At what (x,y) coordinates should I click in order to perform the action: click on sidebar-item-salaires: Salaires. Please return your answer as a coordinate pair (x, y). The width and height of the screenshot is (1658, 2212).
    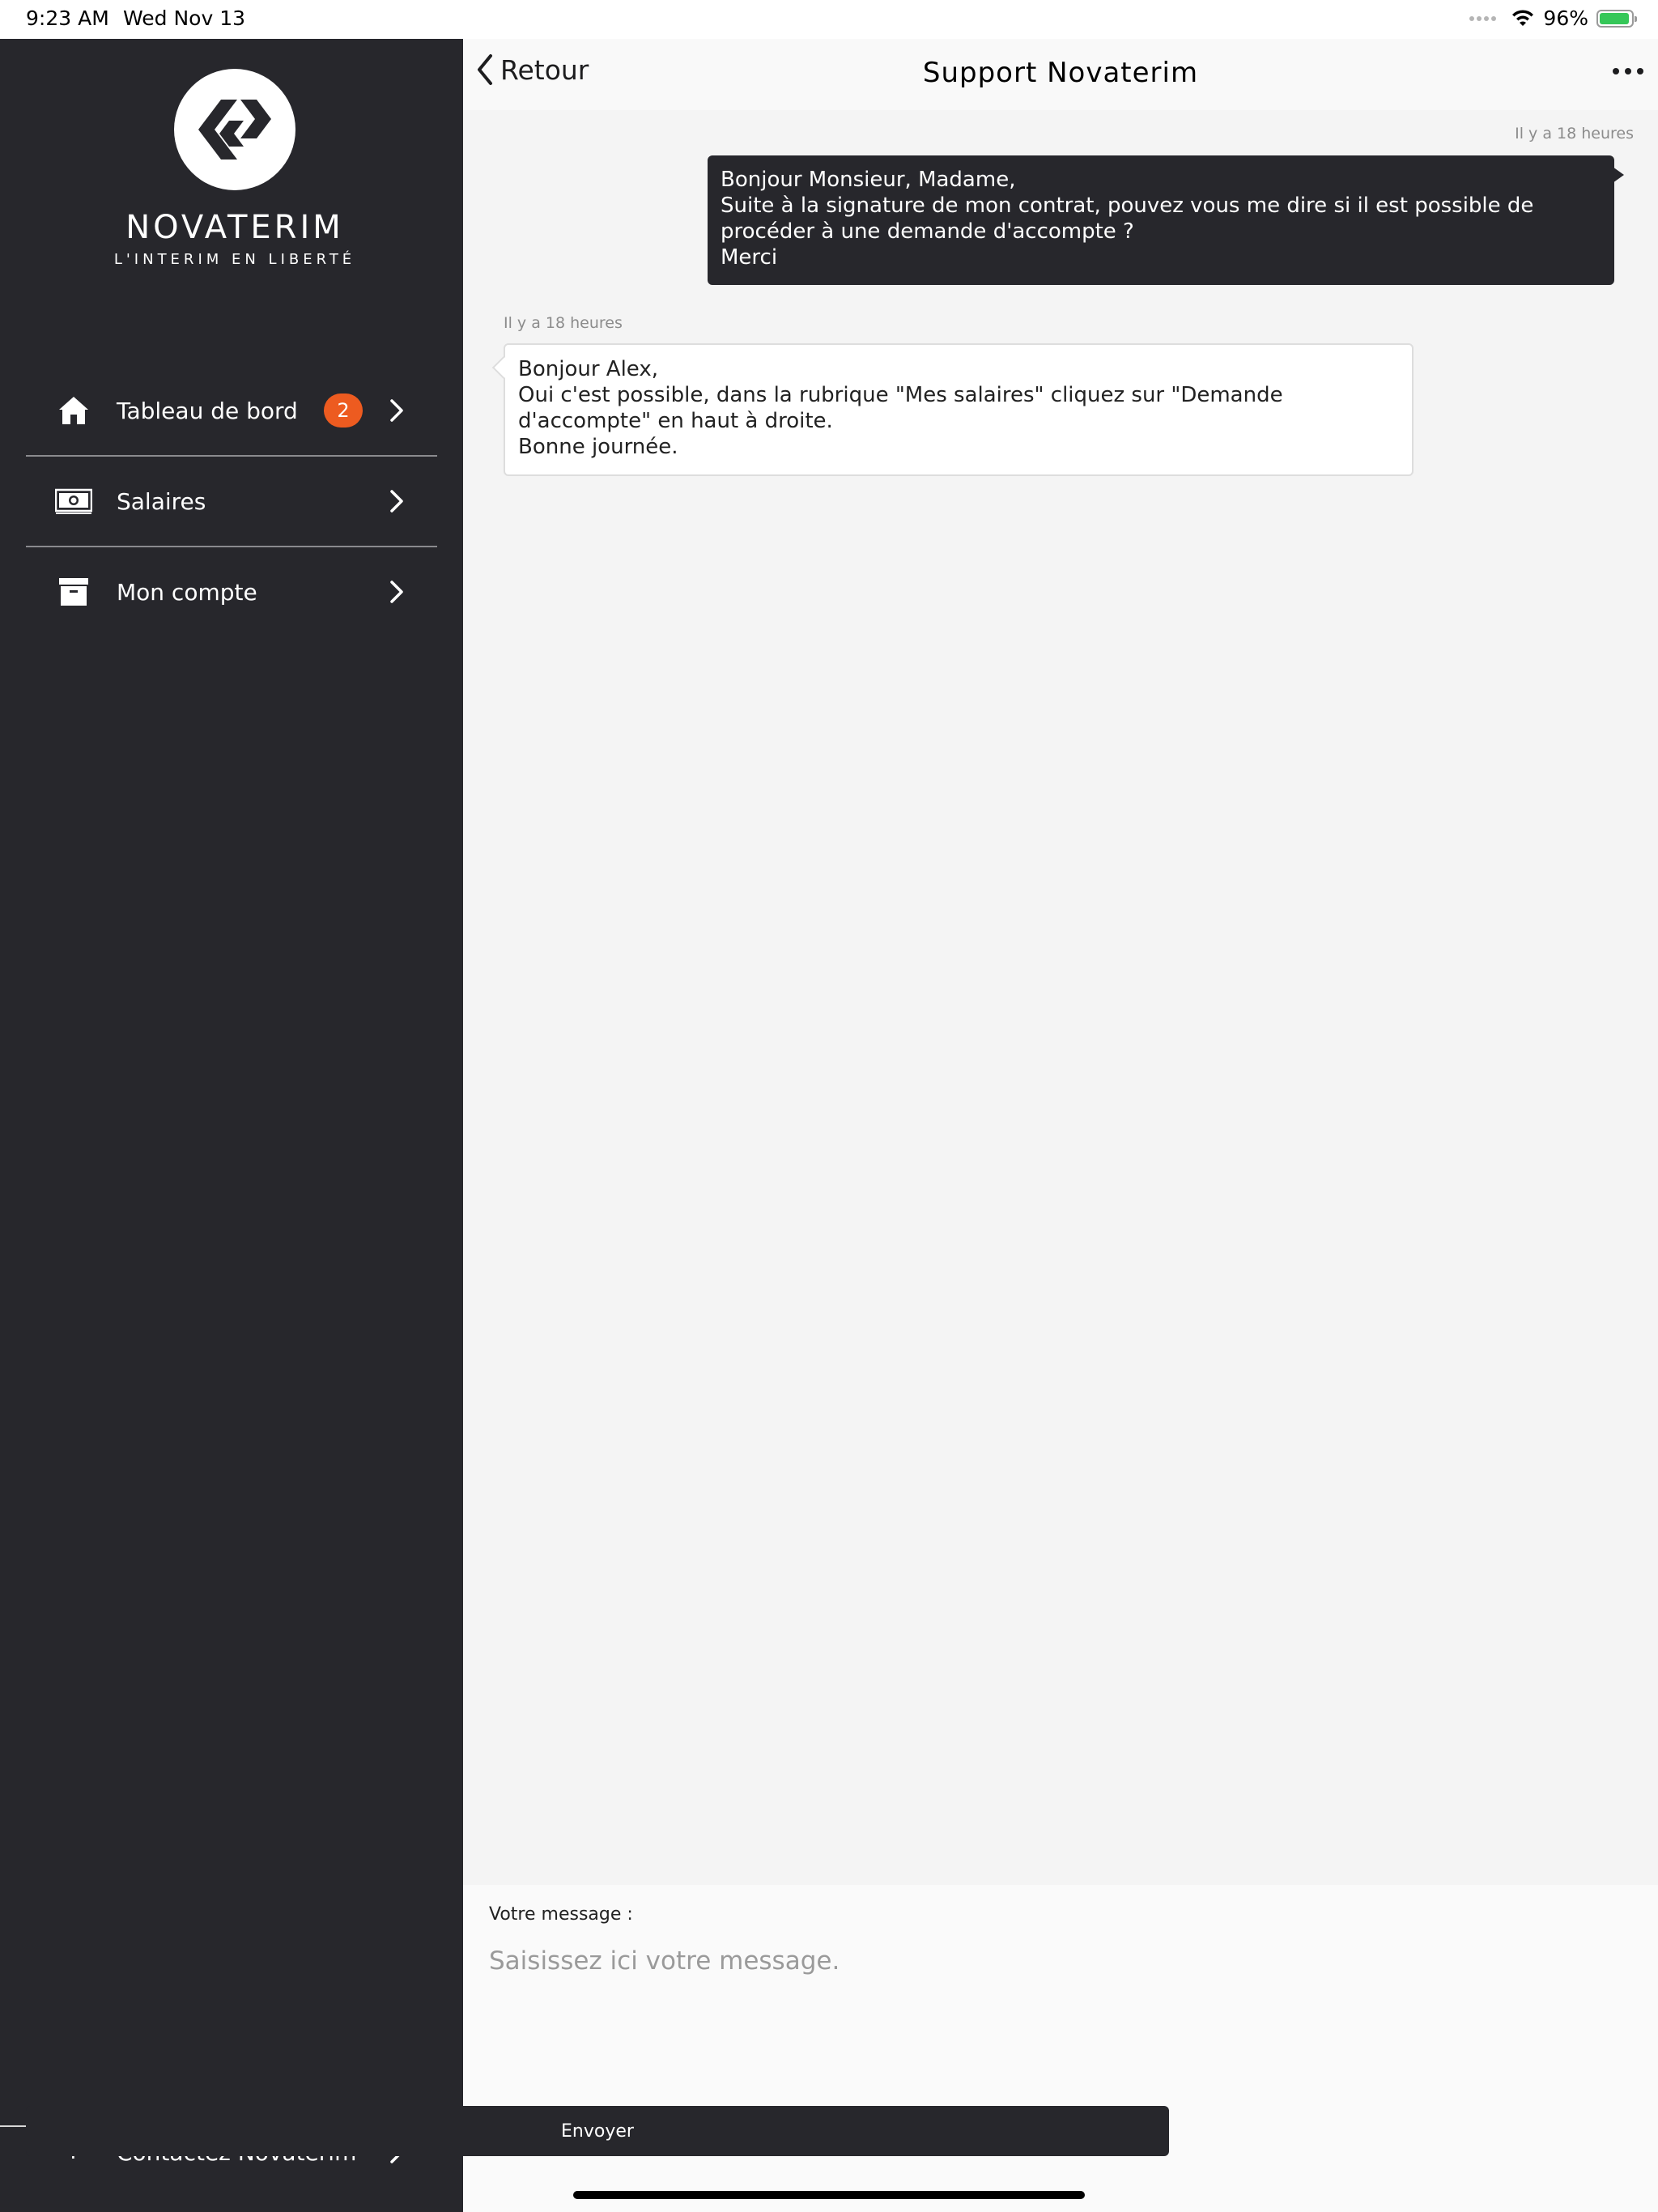
    Looking at the image, I should click on (231, 502).